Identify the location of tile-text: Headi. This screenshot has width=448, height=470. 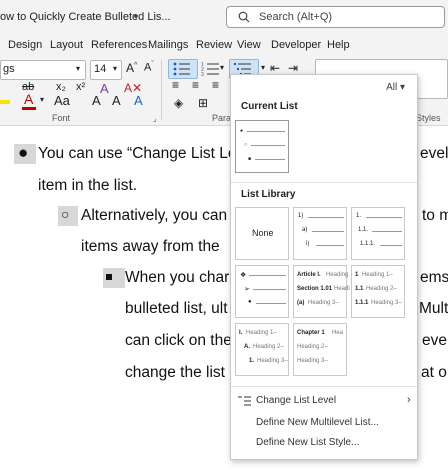
(342, 289).